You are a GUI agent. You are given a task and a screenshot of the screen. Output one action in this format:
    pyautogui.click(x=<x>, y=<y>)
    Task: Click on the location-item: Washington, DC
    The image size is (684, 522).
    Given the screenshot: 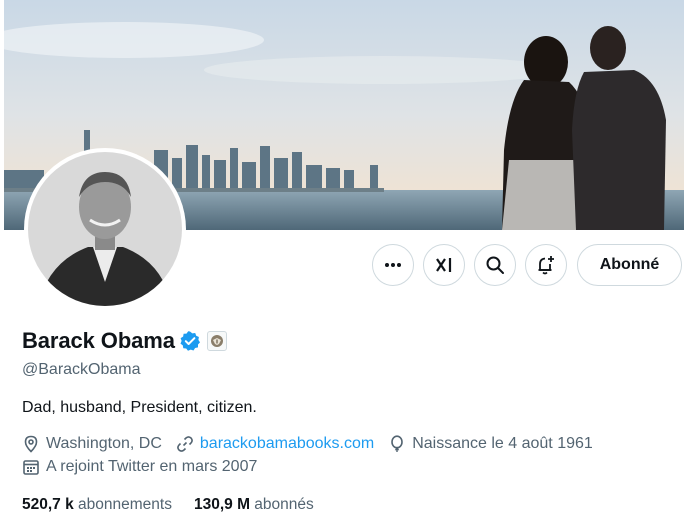 What is the action you would take?
    pyautogui.click(x=92, y=444)
    